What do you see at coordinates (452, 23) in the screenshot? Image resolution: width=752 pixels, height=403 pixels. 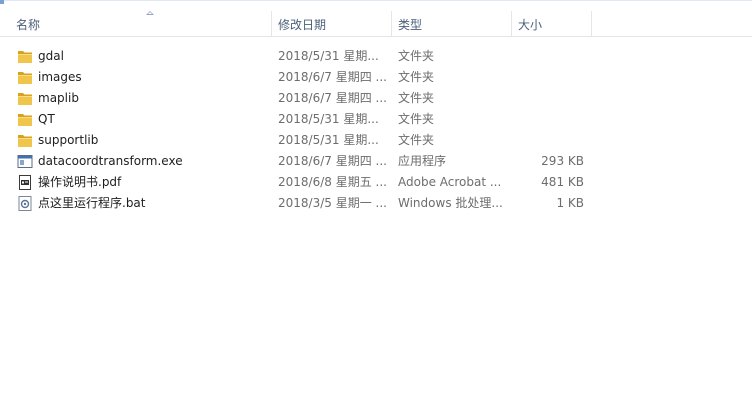 I see `column-header-type: 类型` at bounding box center [452, 23].